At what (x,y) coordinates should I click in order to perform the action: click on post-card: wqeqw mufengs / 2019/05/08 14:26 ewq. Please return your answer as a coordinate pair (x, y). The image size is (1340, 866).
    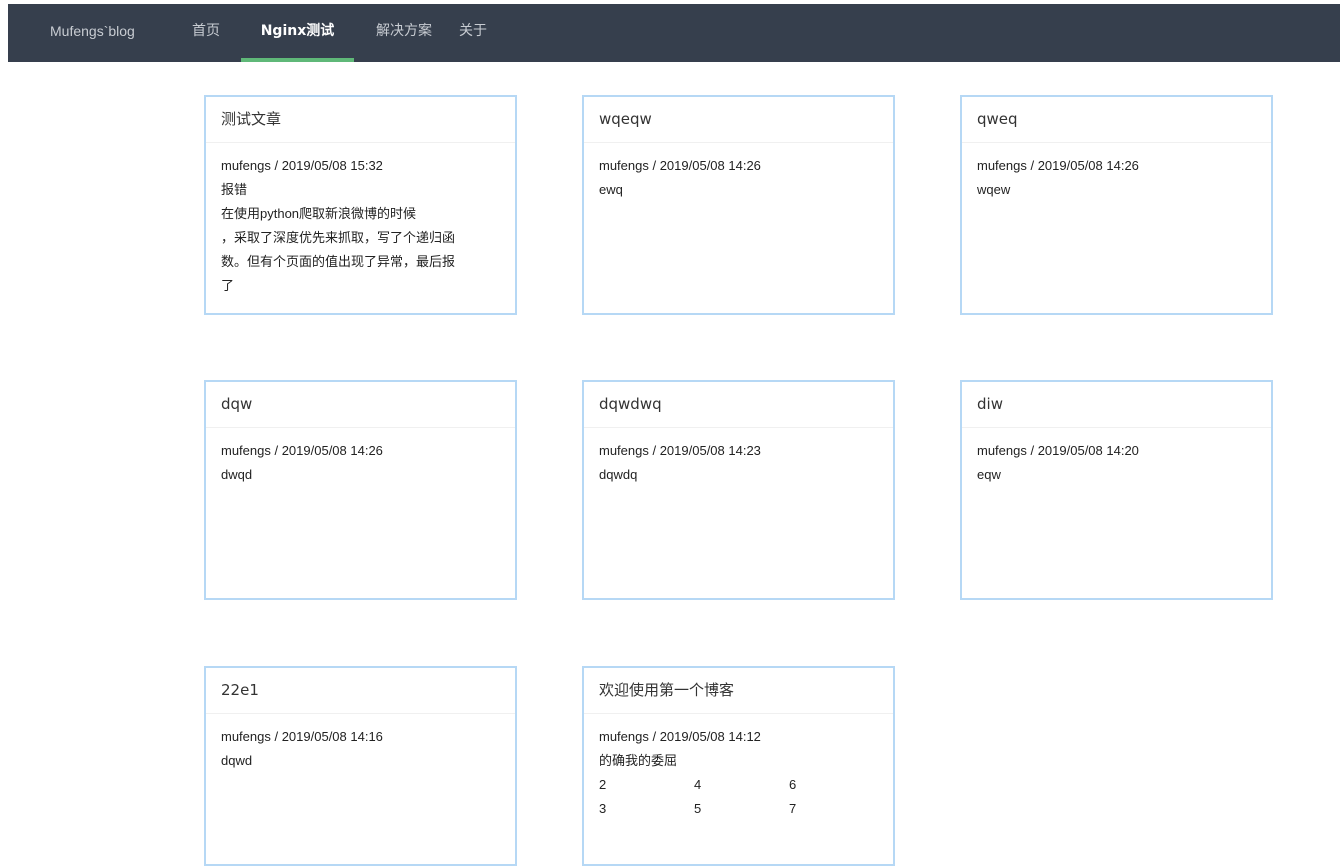
    Looking at the image, I should click on (738, 205).